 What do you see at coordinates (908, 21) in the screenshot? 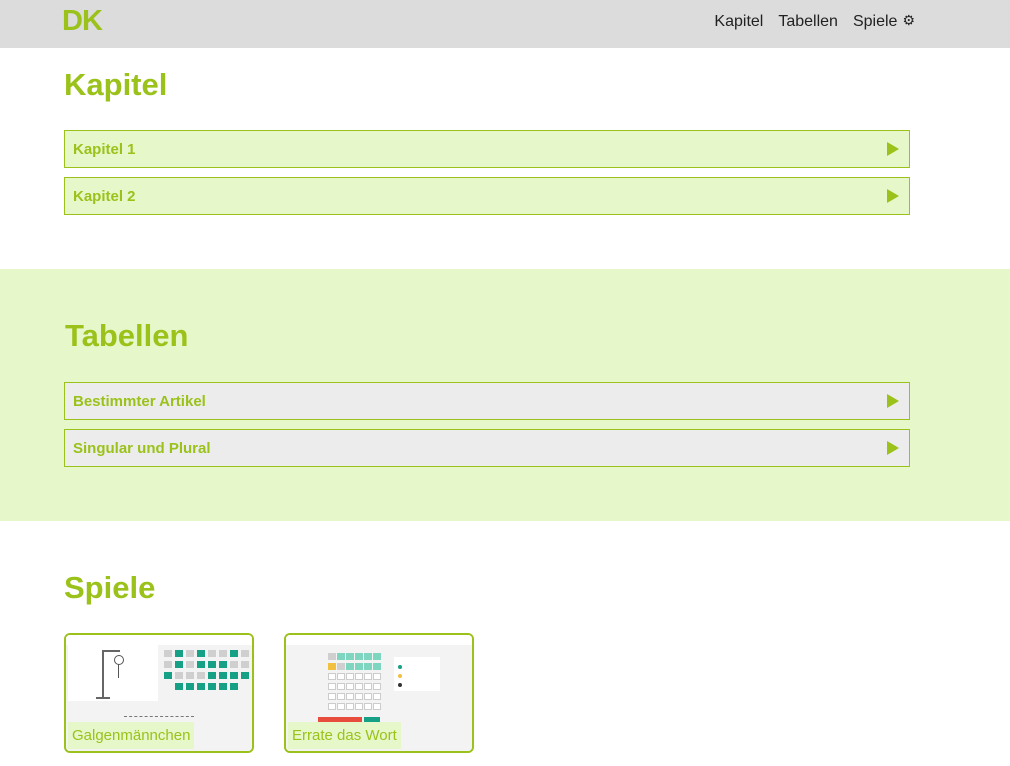
I see `gear-icon: ⚙` at bounding box center [908, 21].